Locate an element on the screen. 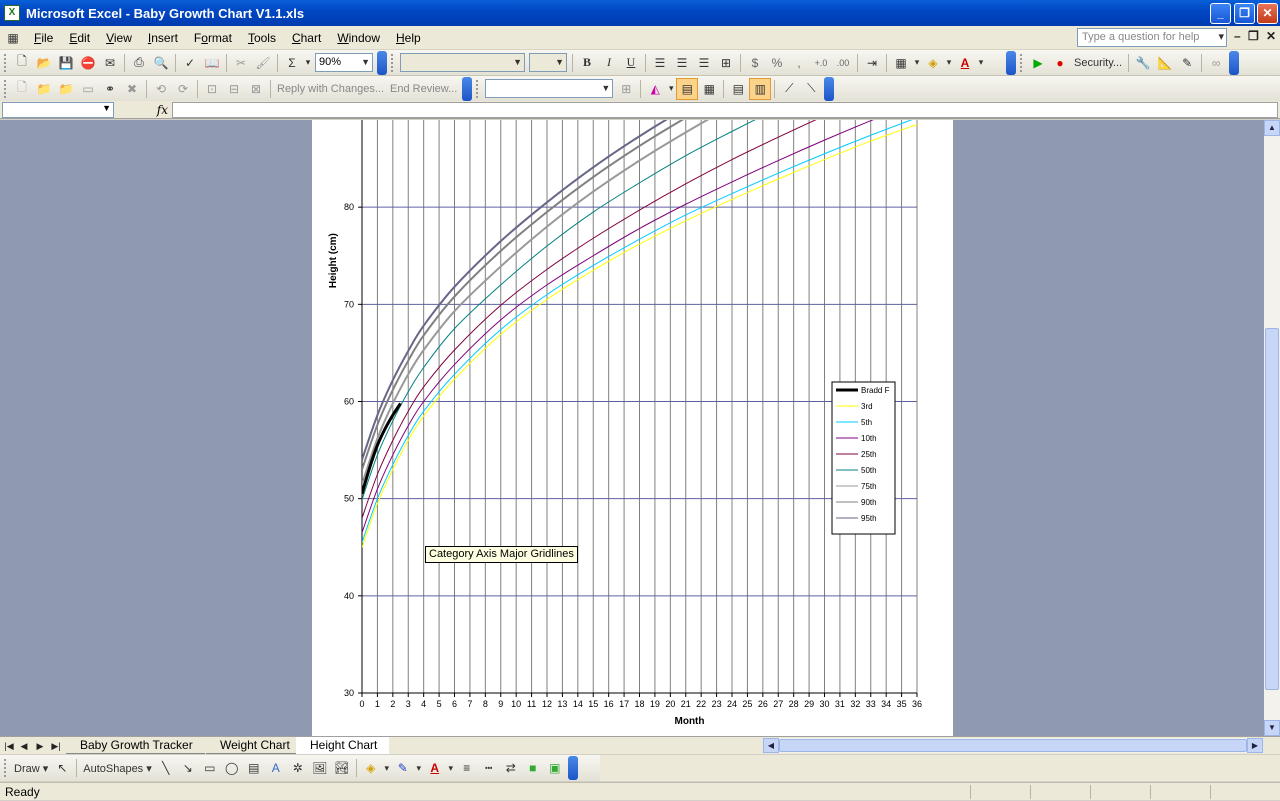  decrease-decimal-button: .00 is located at coordinates (843, 63).